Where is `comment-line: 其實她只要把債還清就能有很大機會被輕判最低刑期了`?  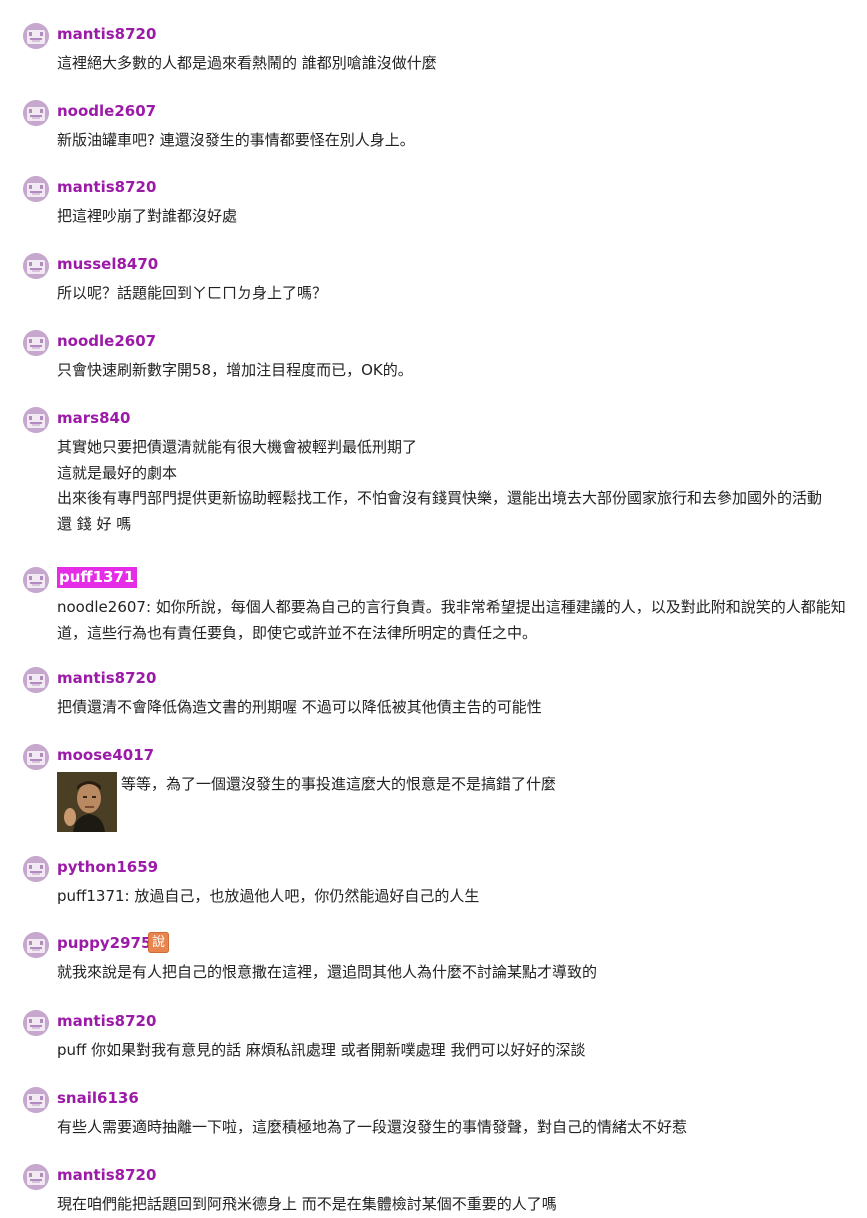 comment-line: 其實她只要把債還清就能有很大機會被輕判最低刑期了 is located at coordinates (237, 447).